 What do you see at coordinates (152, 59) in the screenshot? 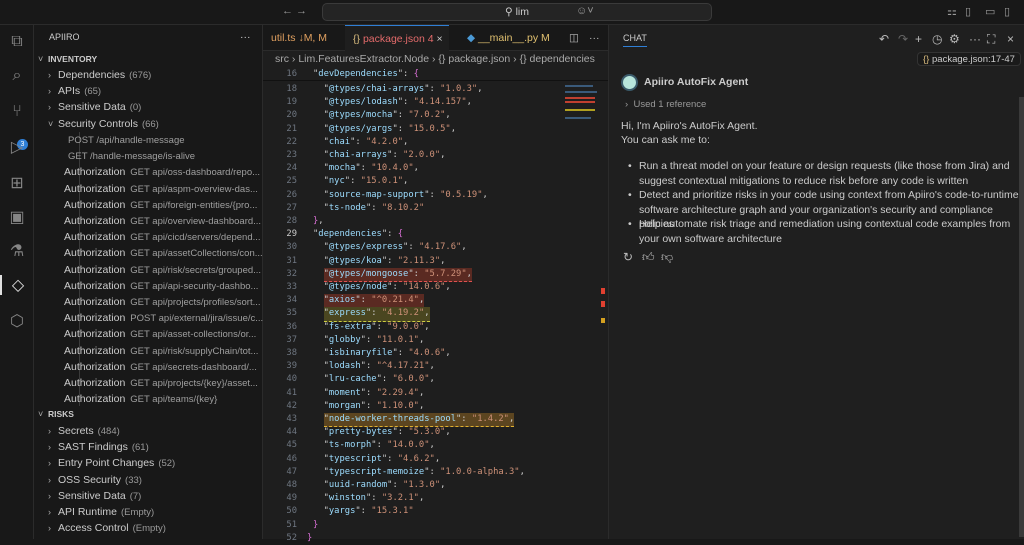
I see `section-inventory: ˅ INVENTORY` at bounding box center [152, 59].